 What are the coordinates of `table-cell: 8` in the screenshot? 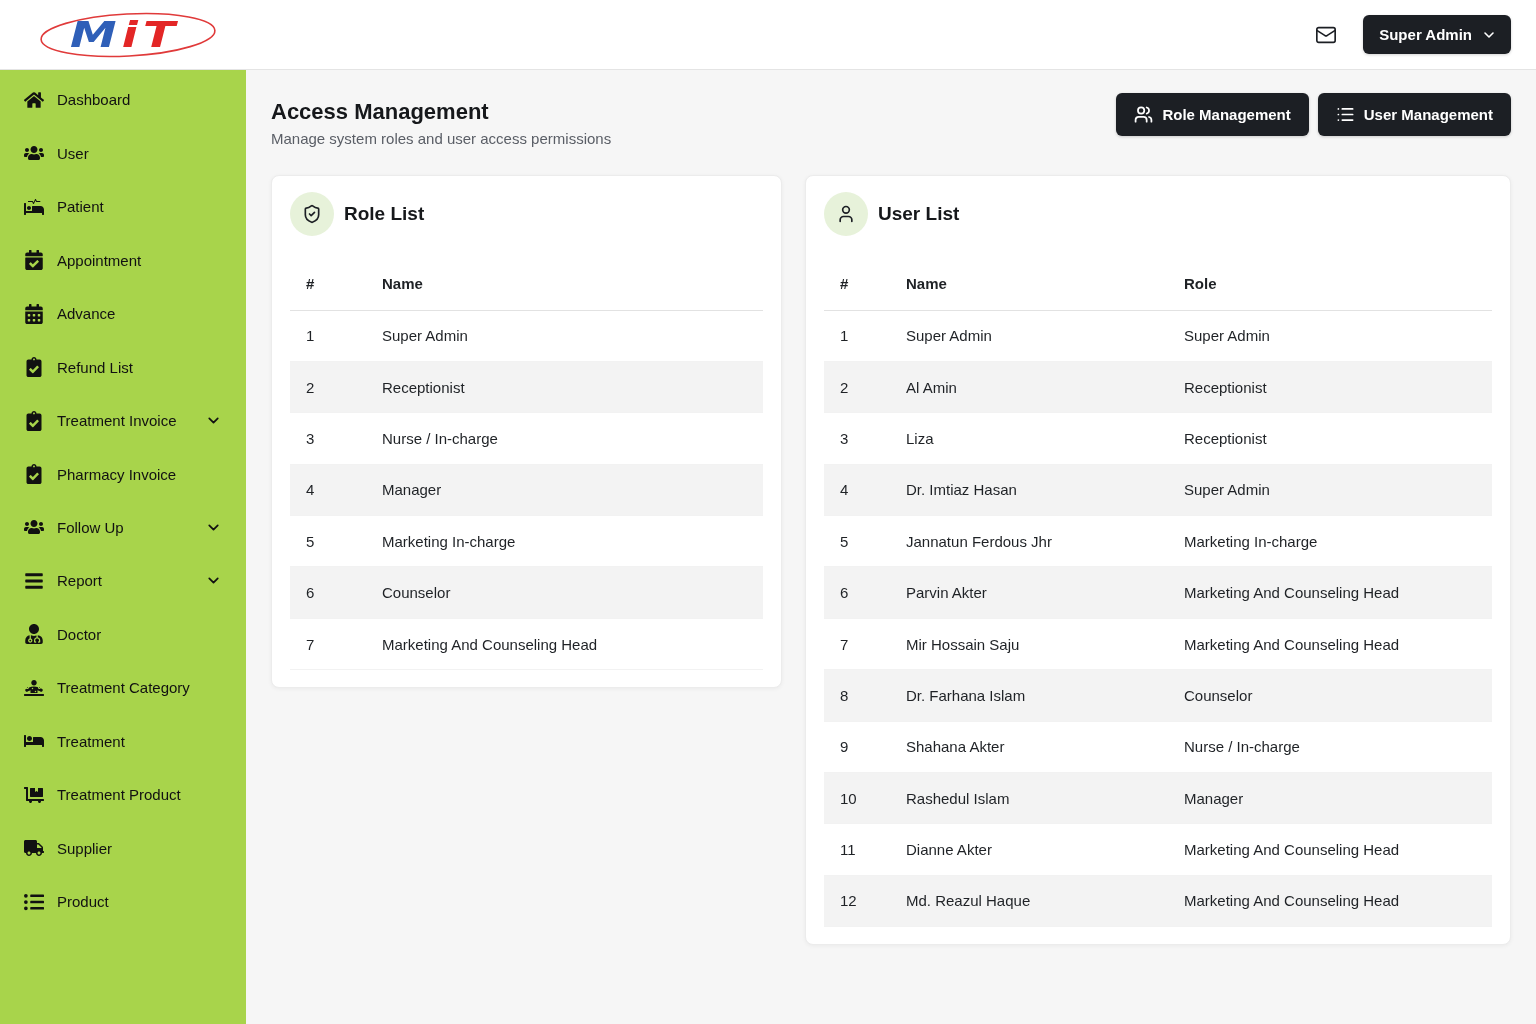 It's located at (857, 695).